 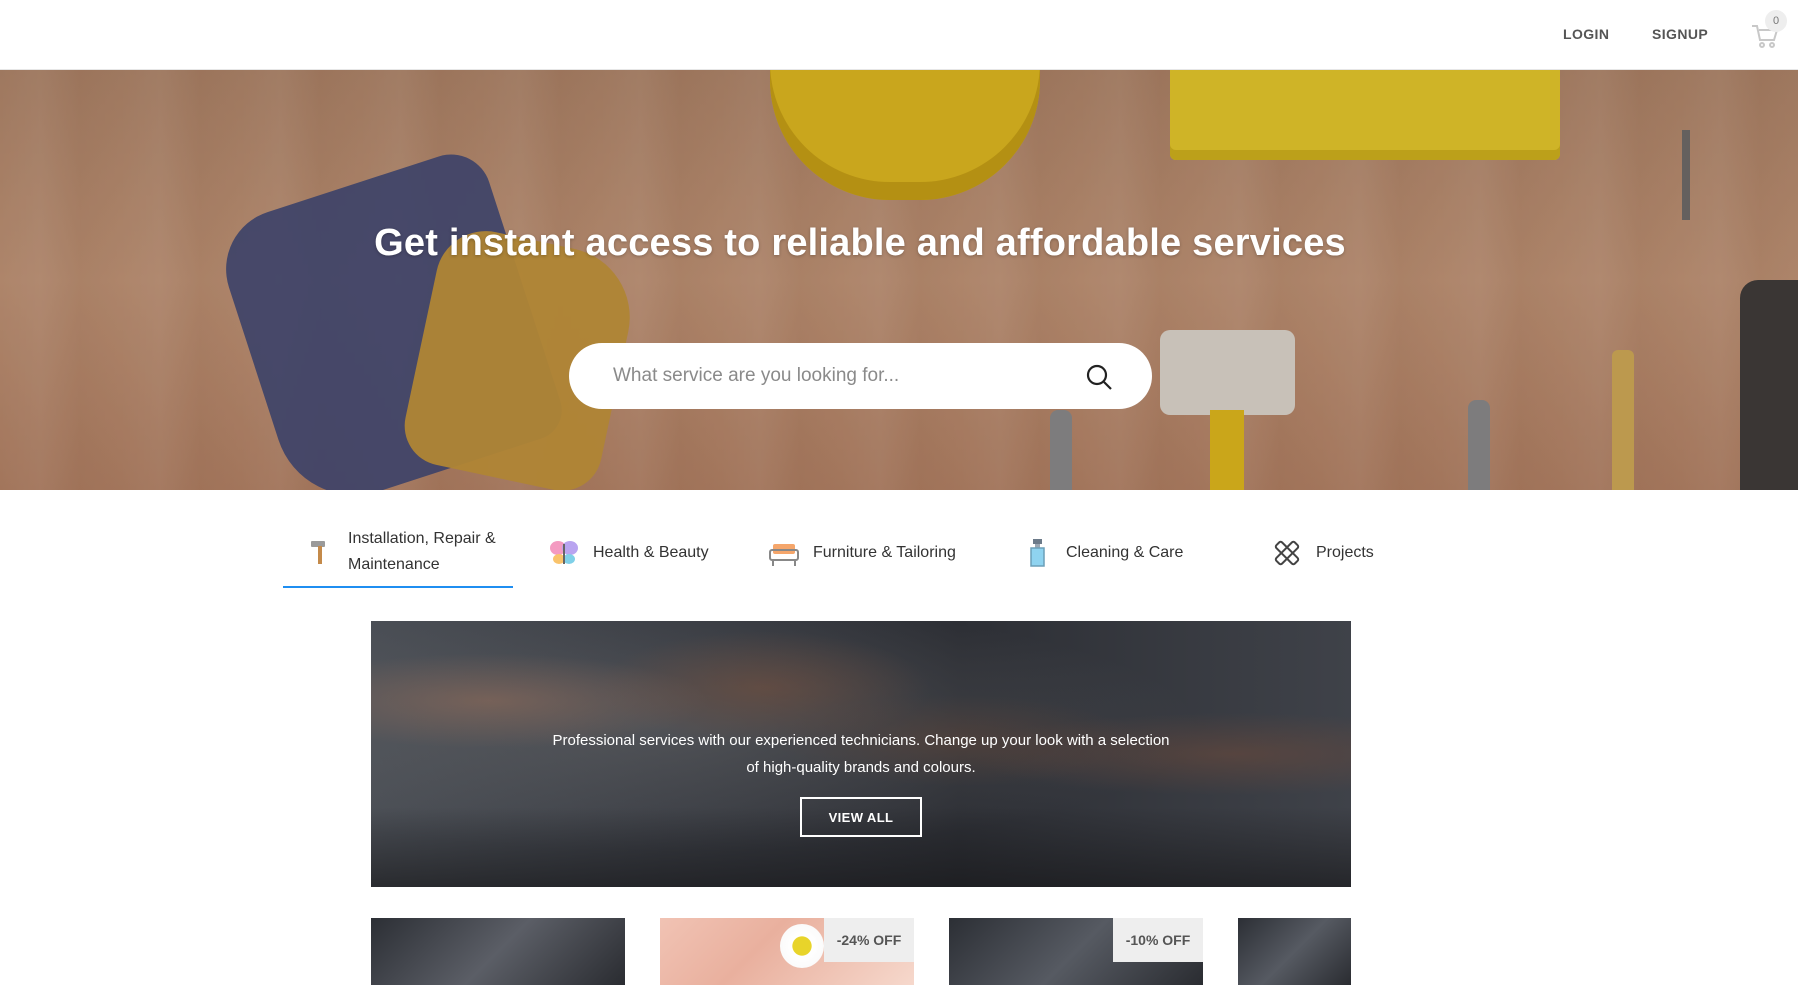 I want to click on butterfly-icon, so click(x=564, y=553).